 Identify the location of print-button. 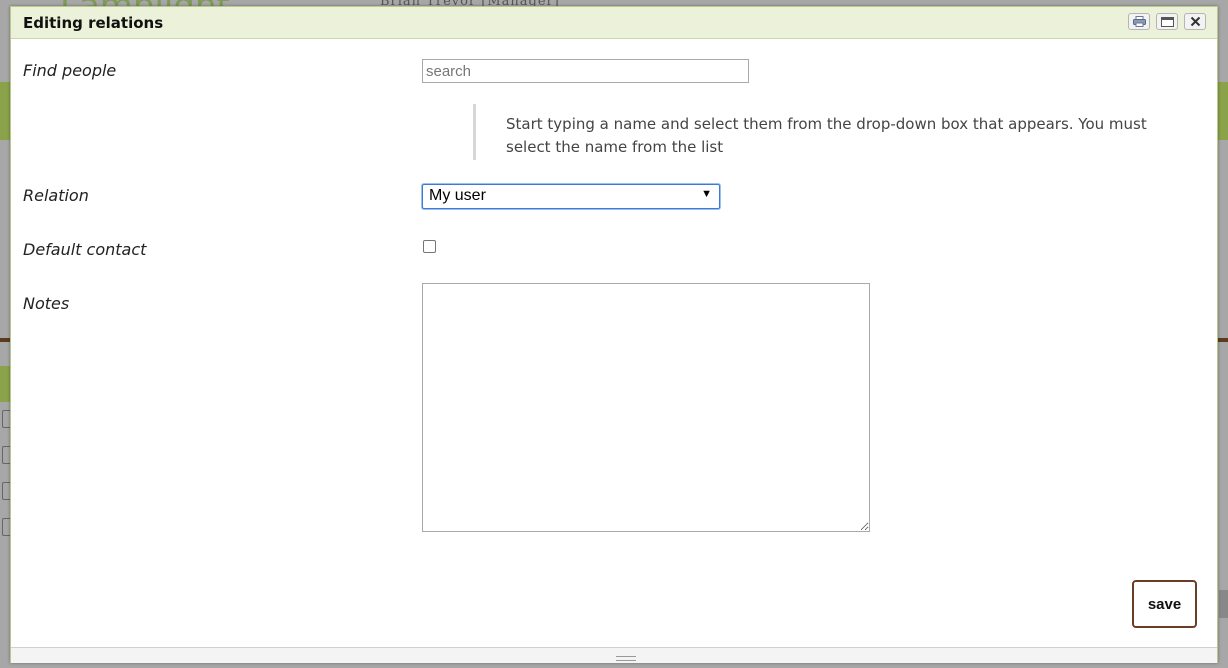
(1139, 21).